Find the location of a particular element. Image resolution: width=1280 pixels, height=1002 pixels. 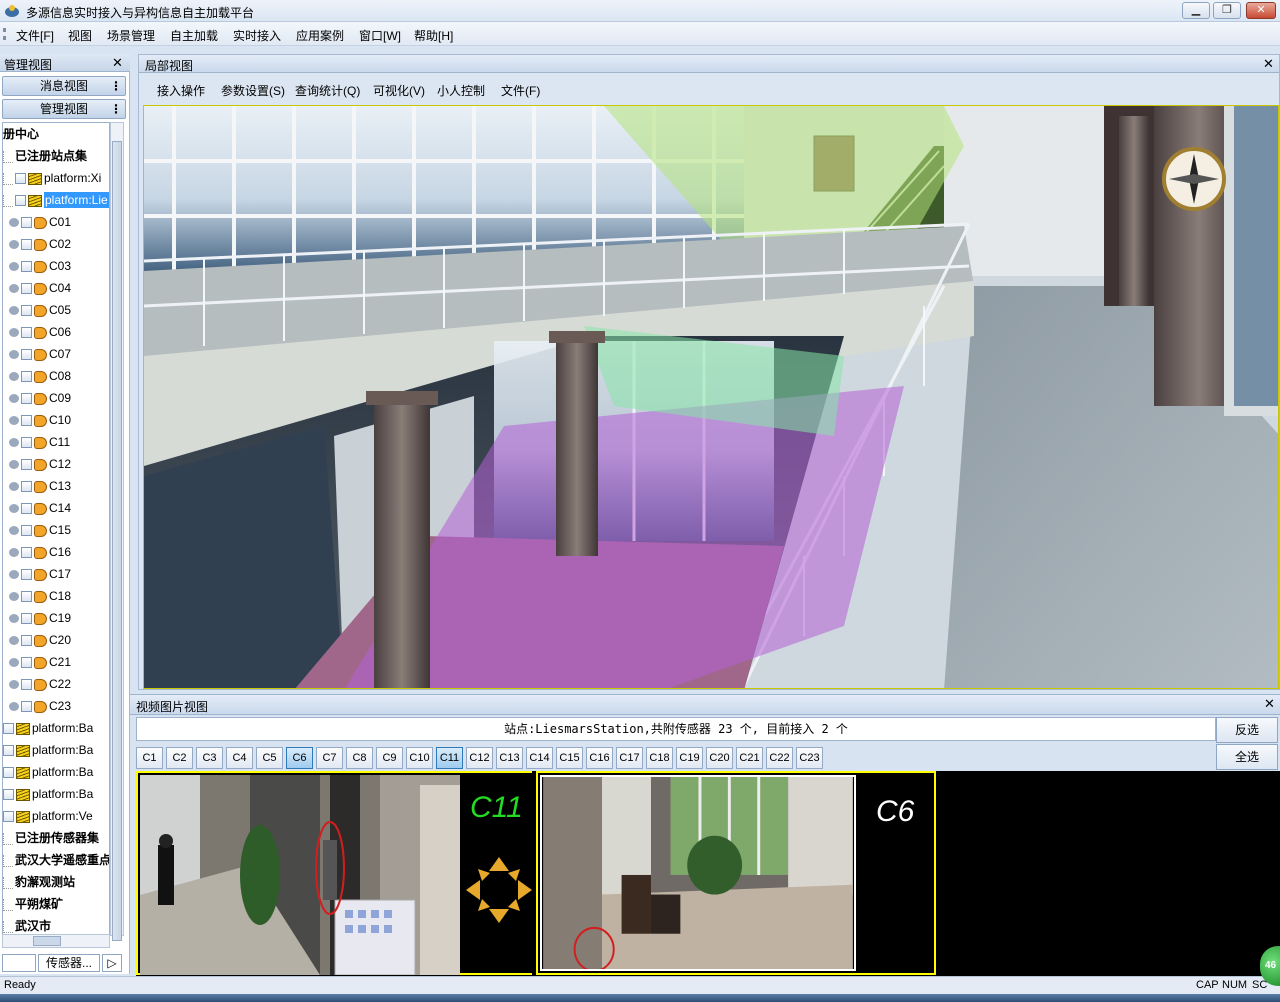

menu-realtime-access: 实时接入 is located at coordinates (257, 35).